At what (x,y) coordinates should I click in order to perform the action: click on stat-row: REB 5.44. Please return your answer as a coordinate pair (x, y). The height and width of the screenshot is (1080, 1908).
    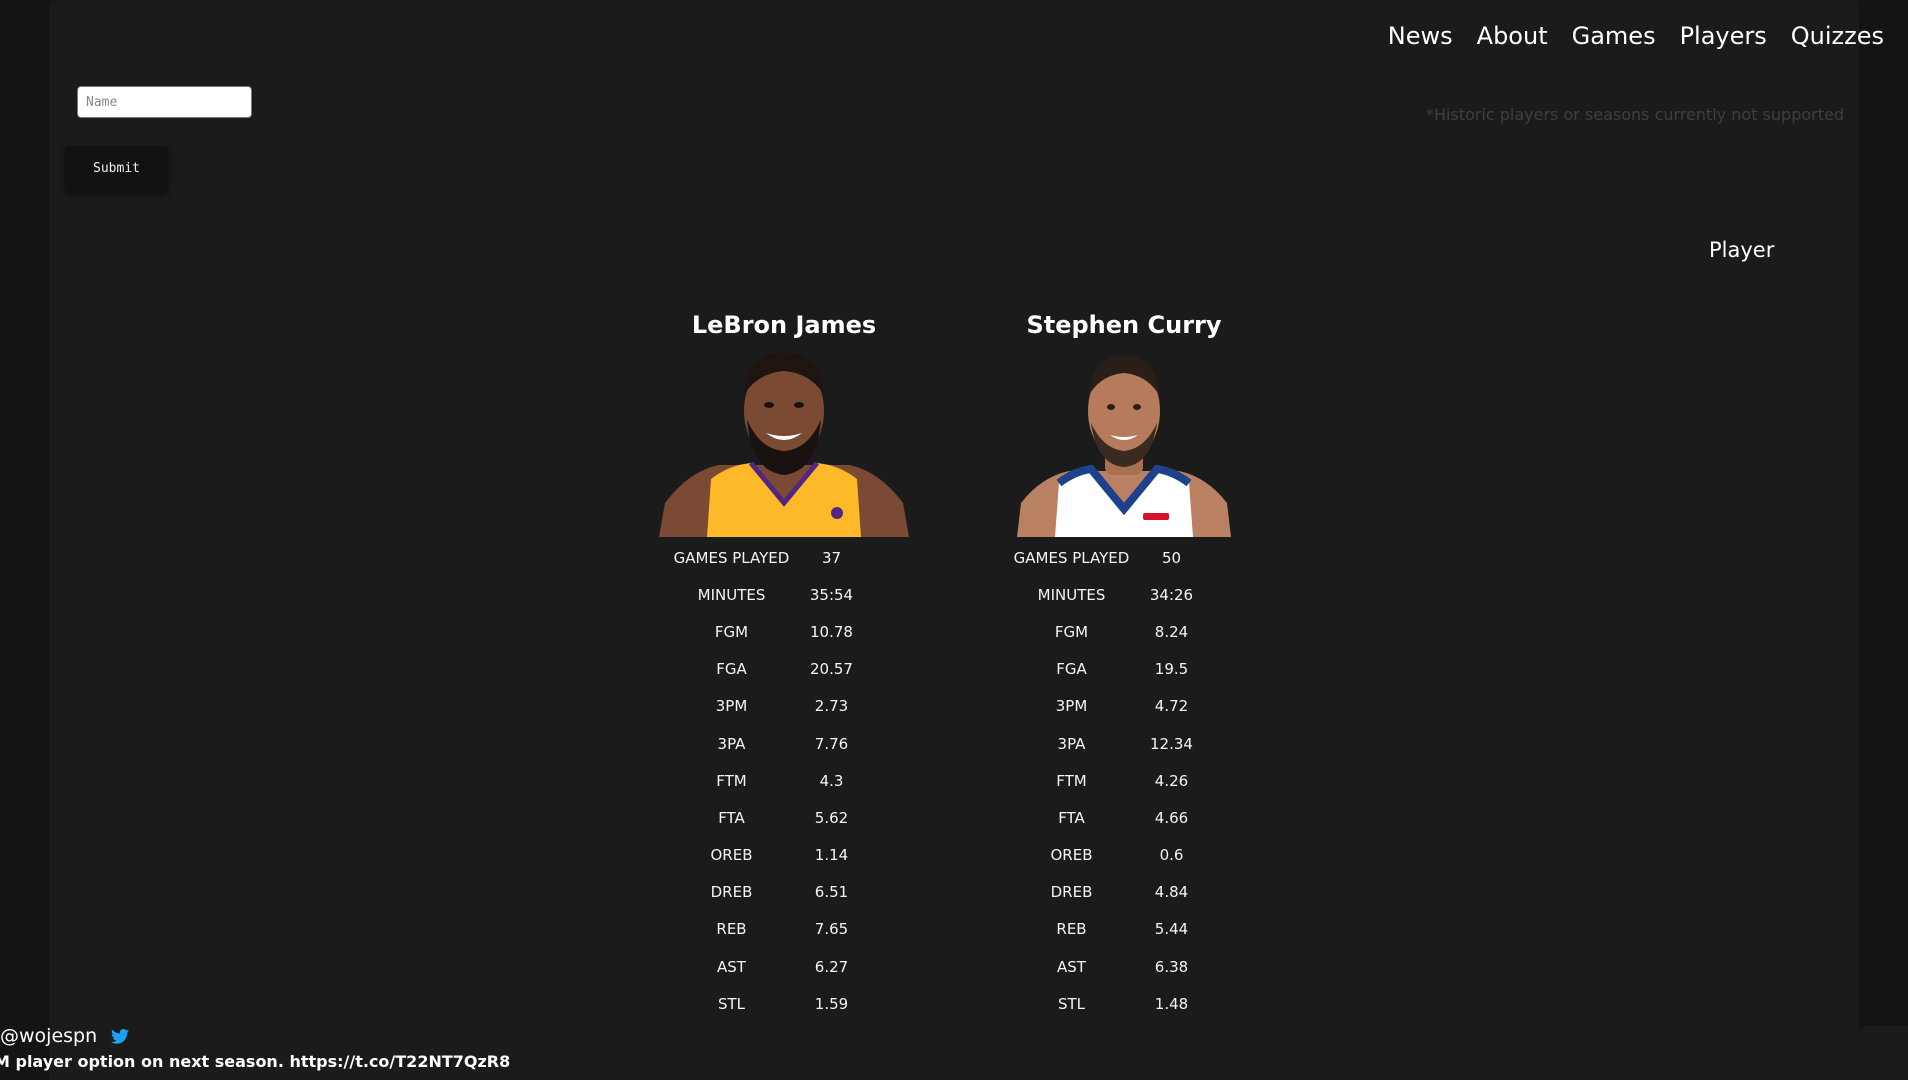
    Looking at the image, I should click on (1124, 929).